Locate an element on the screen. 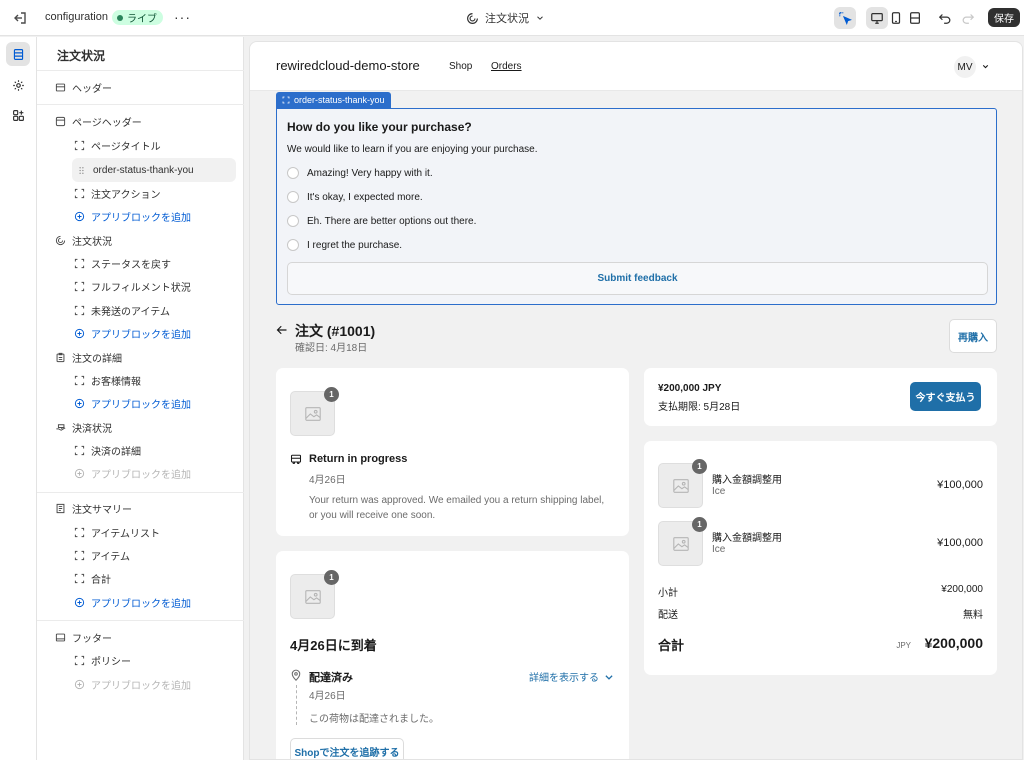 Image resolution: width=1024 pixels, height=760 pixels. sidebar-title: 注文状況 is located at coordinates (81, 56).